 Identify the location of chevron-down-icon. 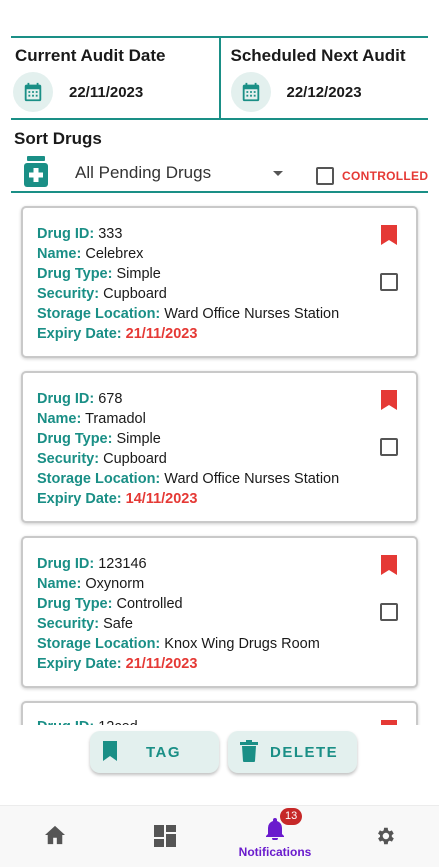
(278, 173).